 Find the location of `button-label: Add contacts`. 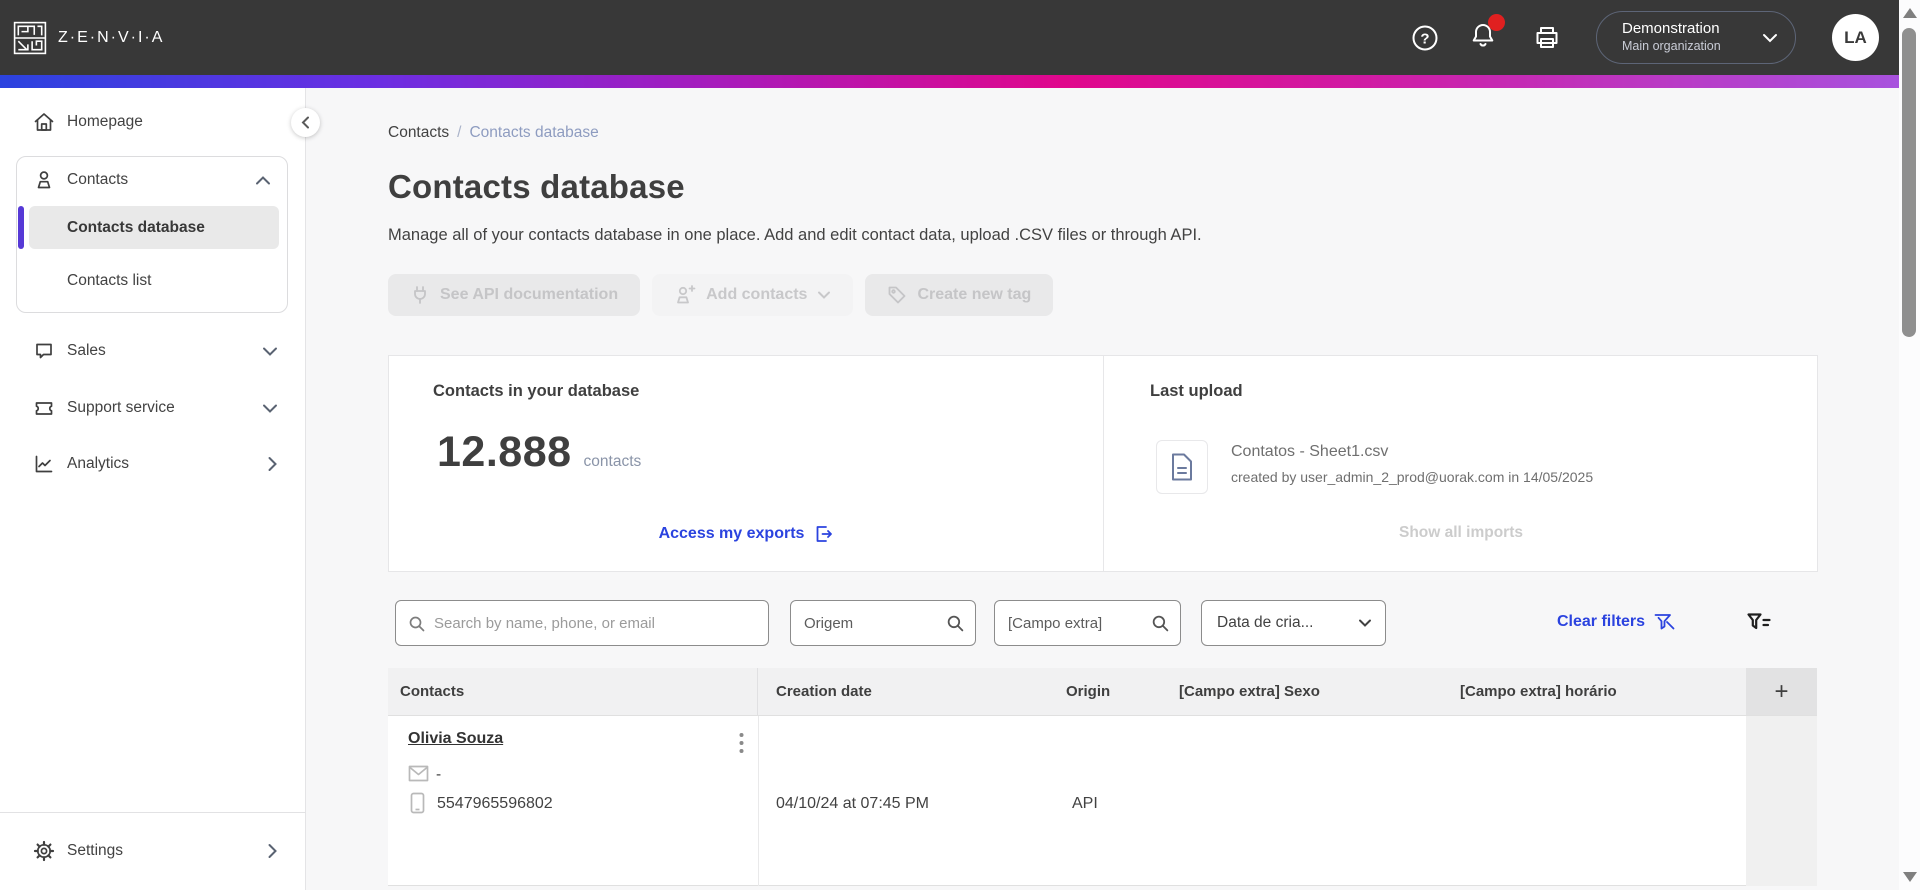

button-label: Add contacts is located at coordinates (757, 294).